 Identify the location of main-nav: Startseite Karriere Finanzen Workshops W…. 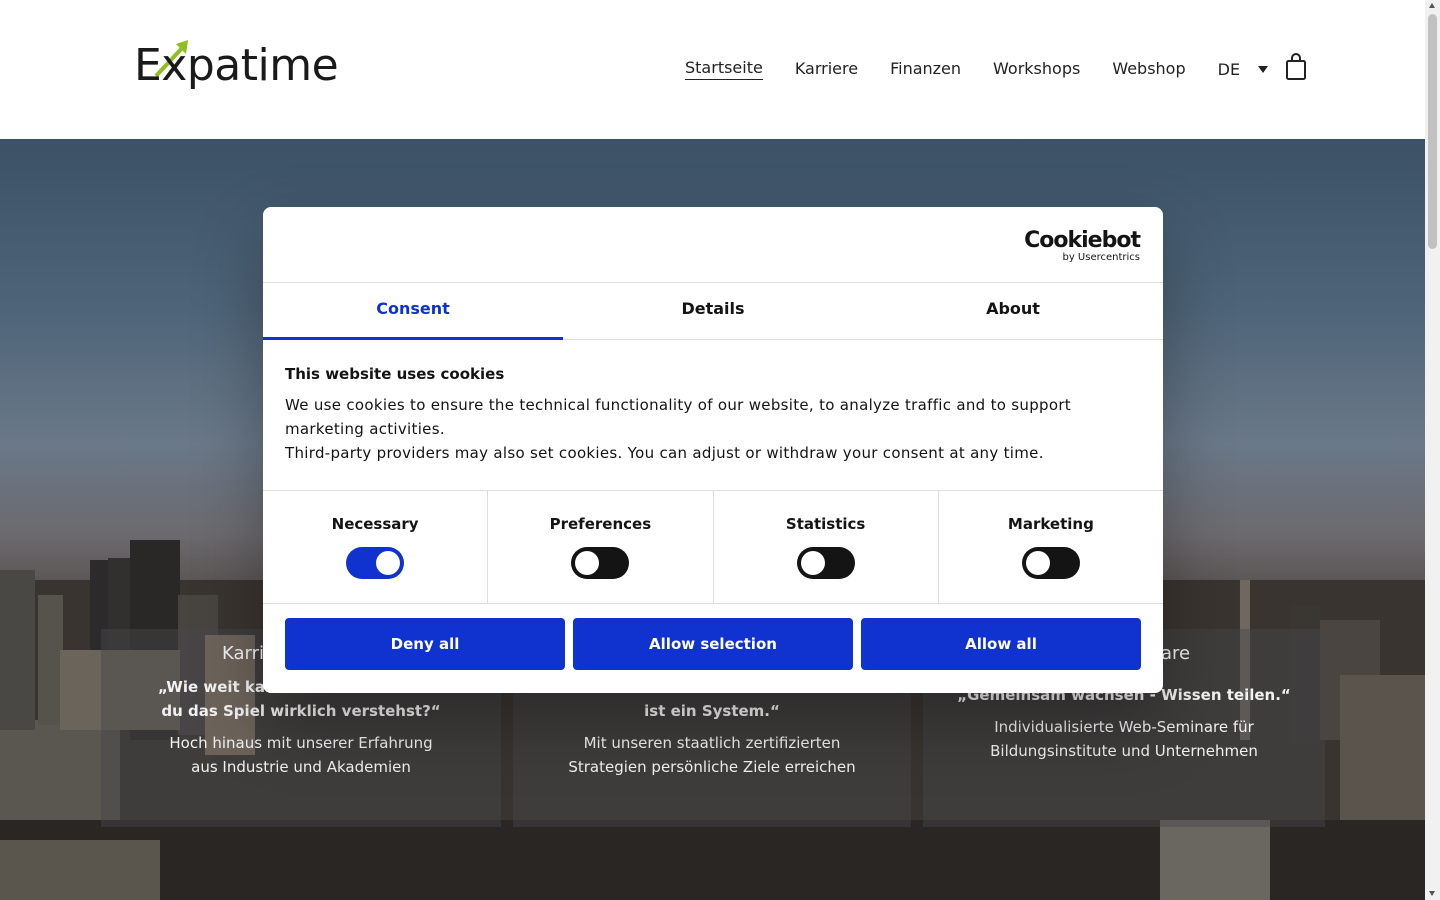
(977, 69).